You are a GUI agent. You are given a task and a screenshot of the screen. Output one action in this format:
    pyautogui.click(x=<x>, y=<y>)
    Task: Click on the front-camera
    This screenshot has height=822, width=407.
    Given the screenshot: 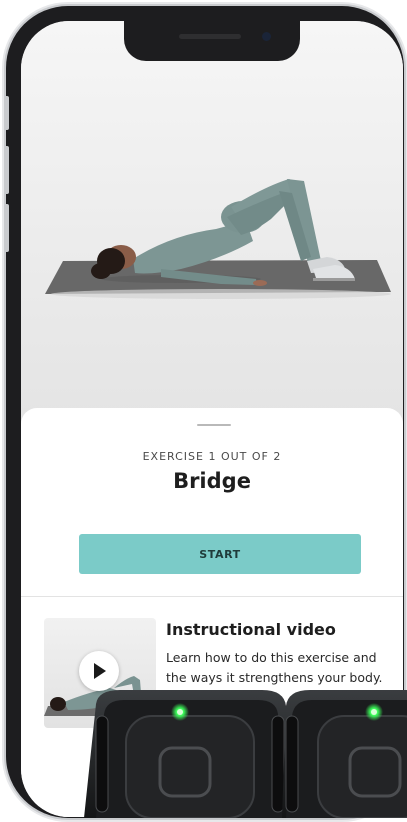 What is the action you would take?
    pyautogui.click(x=266, y=36)
    